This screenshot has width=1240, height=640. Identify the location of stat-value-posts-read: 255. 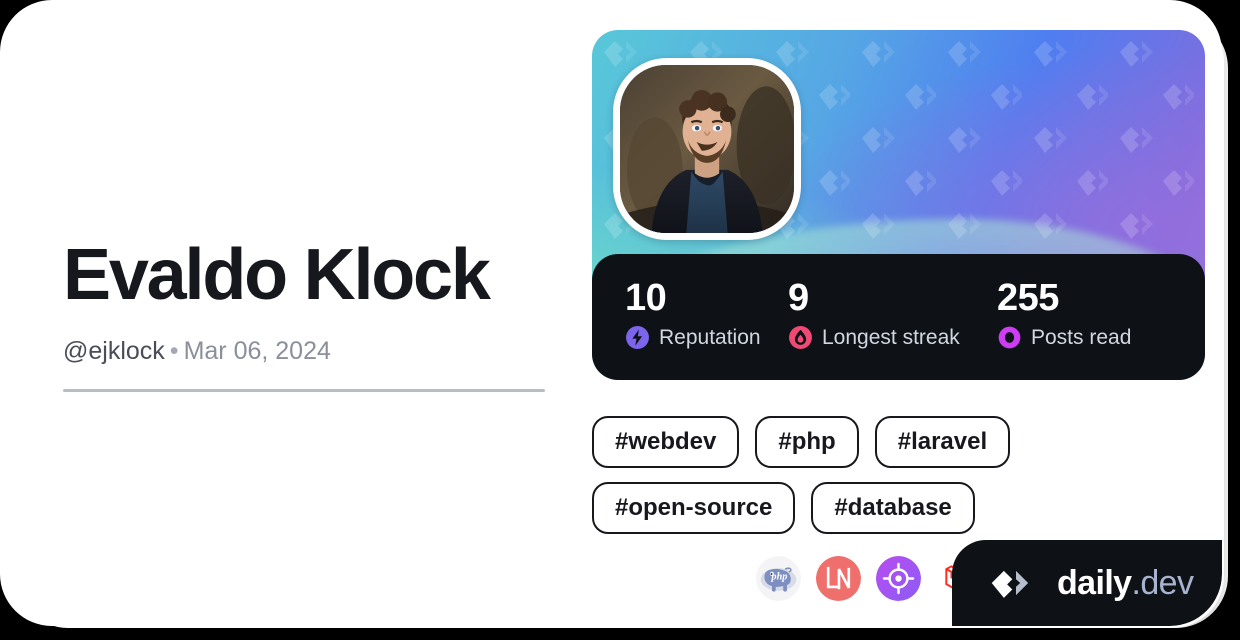
(1028, 298).